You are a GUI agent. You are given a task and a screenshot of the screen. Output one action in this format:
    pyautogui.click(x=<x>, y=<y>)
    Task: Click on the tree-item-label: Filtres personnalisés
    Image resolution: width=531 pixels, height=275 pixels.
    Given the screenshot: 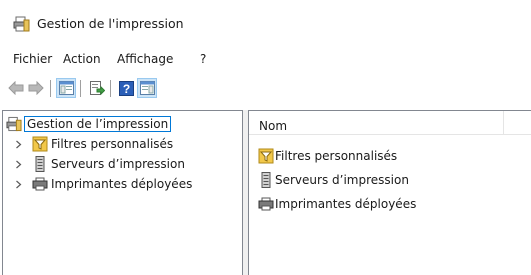 What is the action you would take?
    pyautogui.click(x=112, y=144)
    